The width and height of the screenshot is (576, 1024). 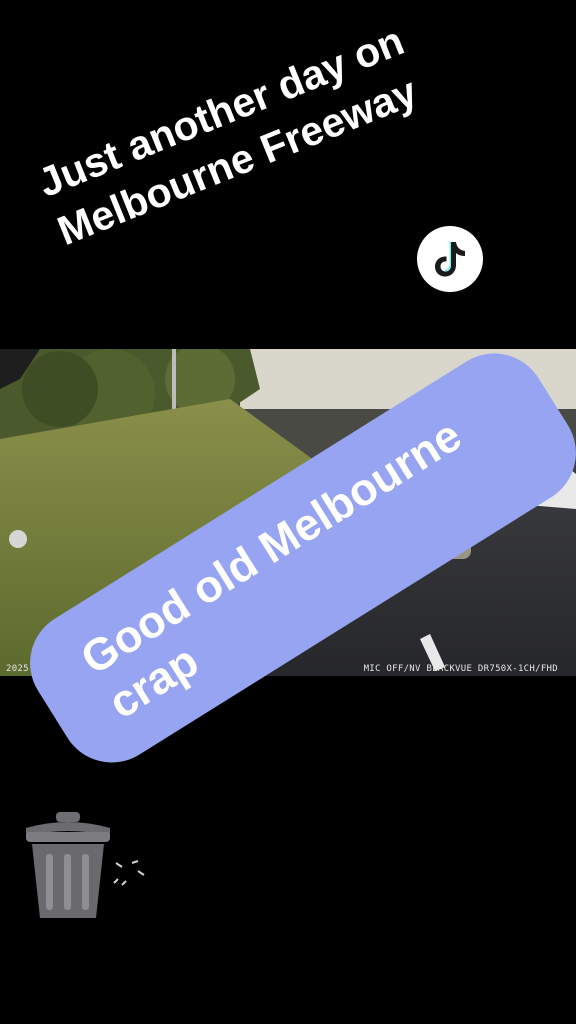 What do you see at coordinates (460, 669) in the screenshot?
I see `video-camera-info: MIC OFF/NV BLACKVUE DR750X-1CH/FHD` at bounding box center [460, 669].